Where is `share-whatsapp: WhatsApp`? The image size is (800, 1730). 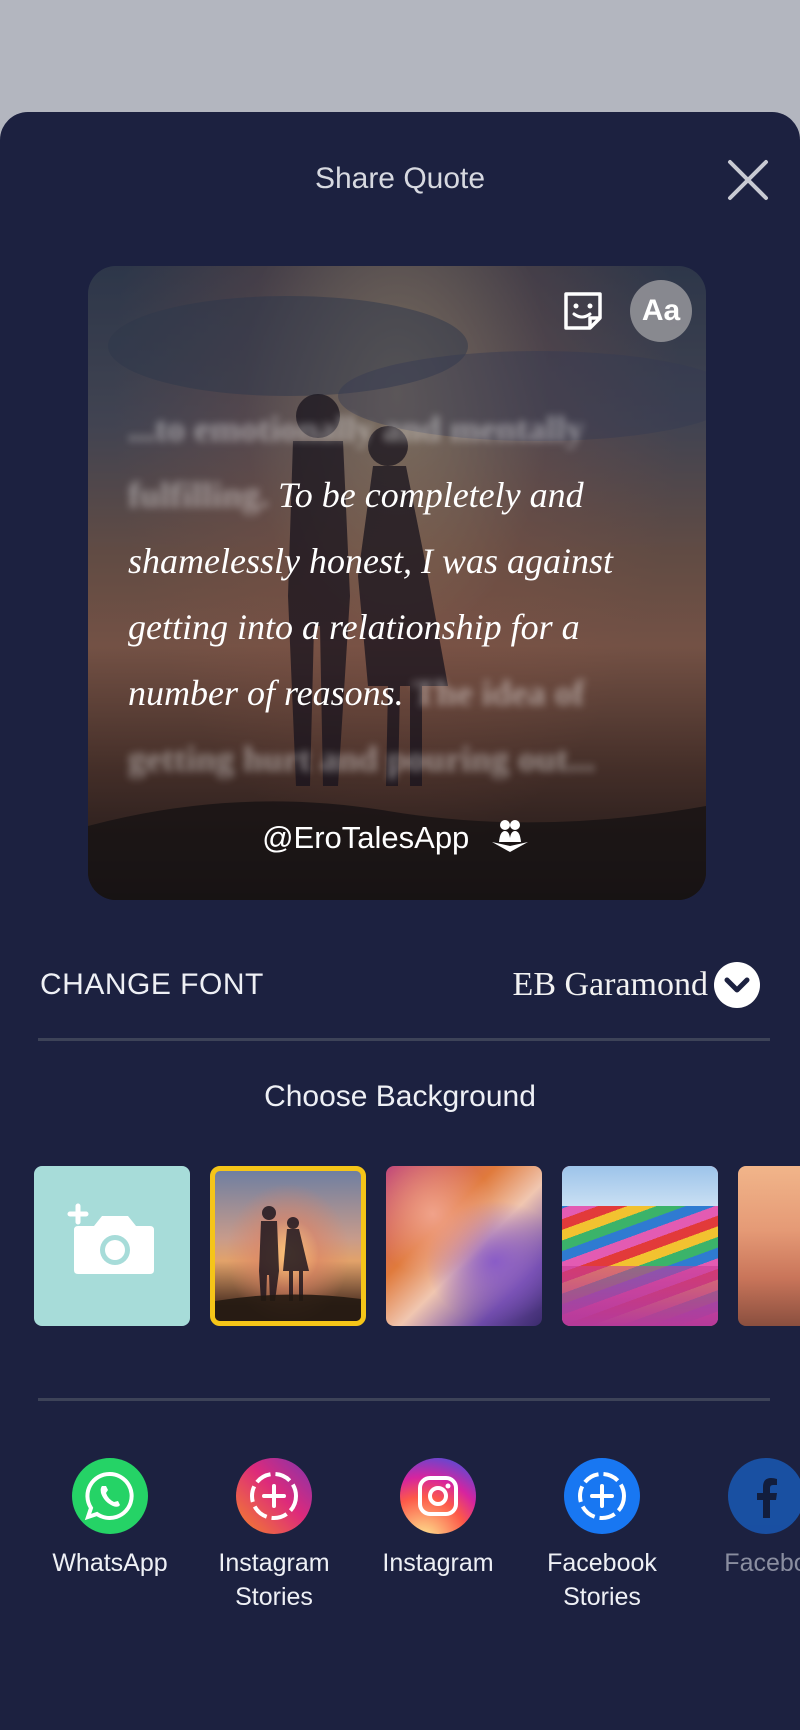
share-whatsapp: WhatsApp is located at coordinates (110, 1519).